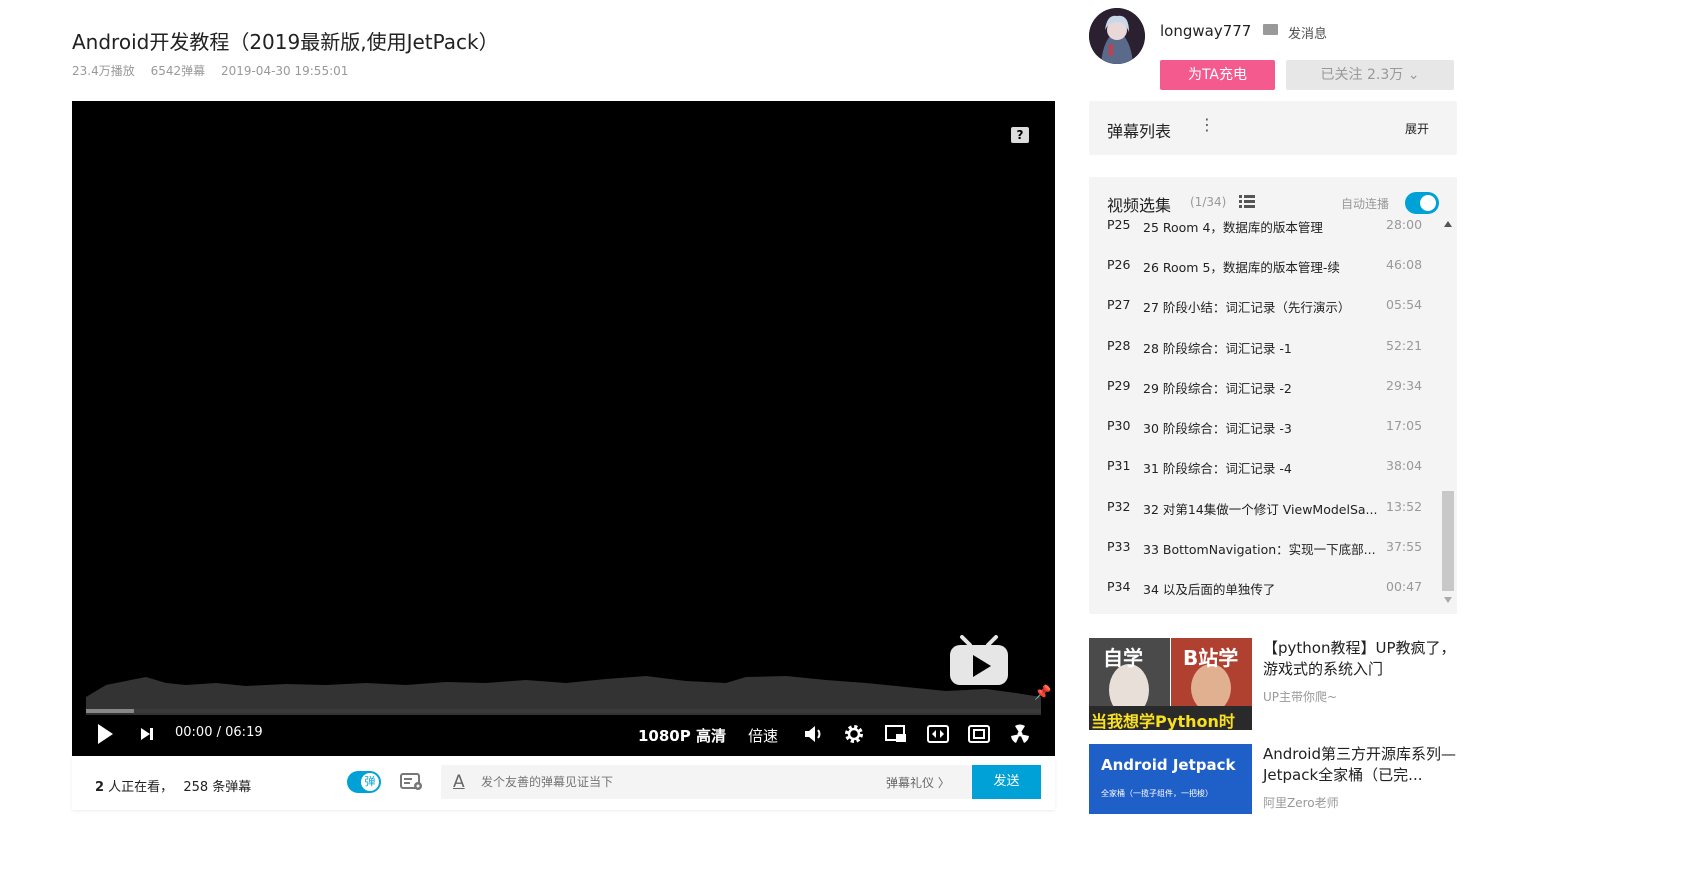  What do you see at coordinates (918, 782) in the screenshot?
I see `danmaku-etiquette-link: 弹幕礼仪 〉` at bounding box center [918, 782].